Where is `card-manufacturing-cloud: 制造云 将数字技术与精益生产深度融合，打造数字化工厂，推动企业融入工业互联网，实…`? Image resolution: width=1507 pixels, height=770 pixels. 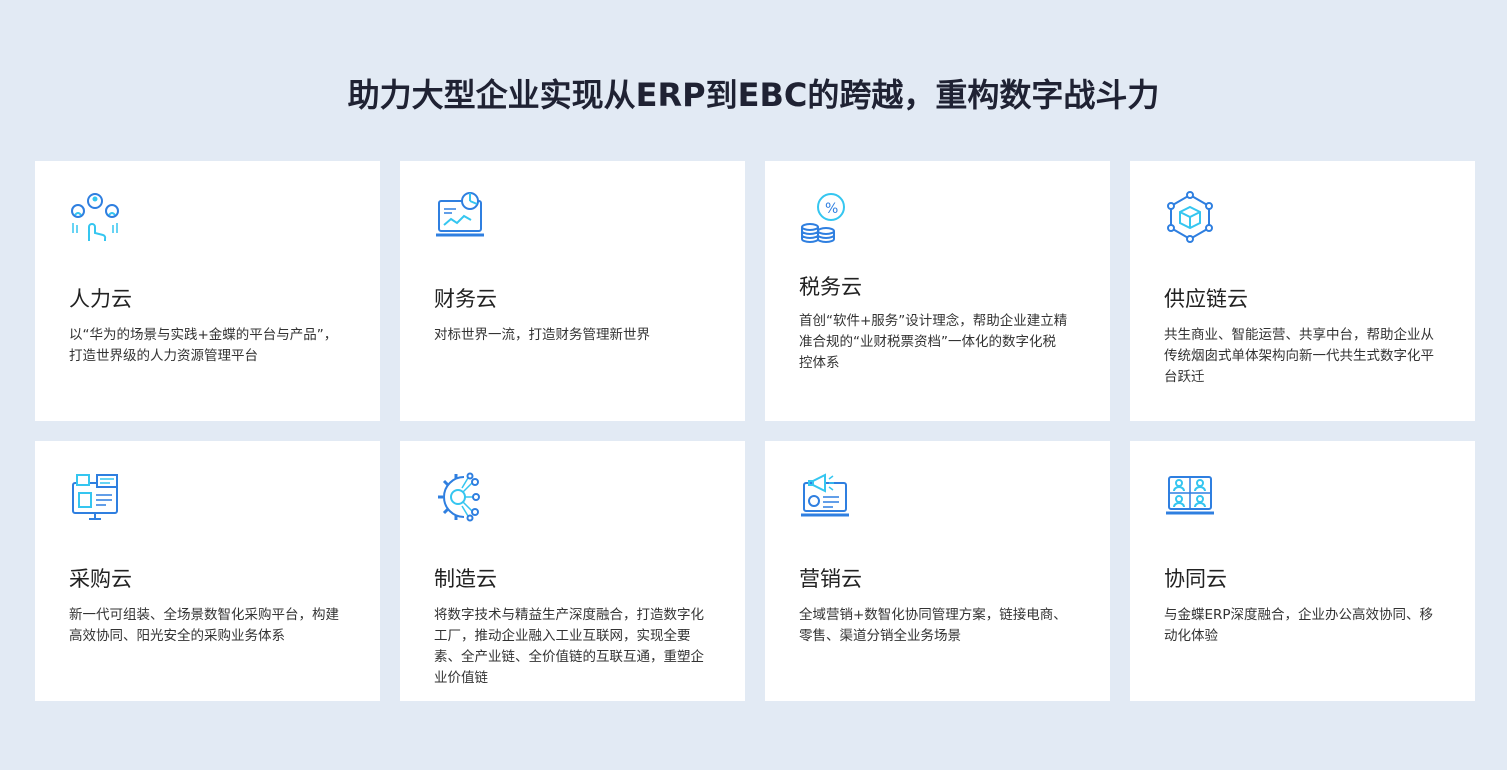
card-manufacturing-cloud: 制造云 将数字技术与精益生产深度融合，打造数字化工厂，推动企业融入工业互联网，实… is located at coordinates (572, 571).